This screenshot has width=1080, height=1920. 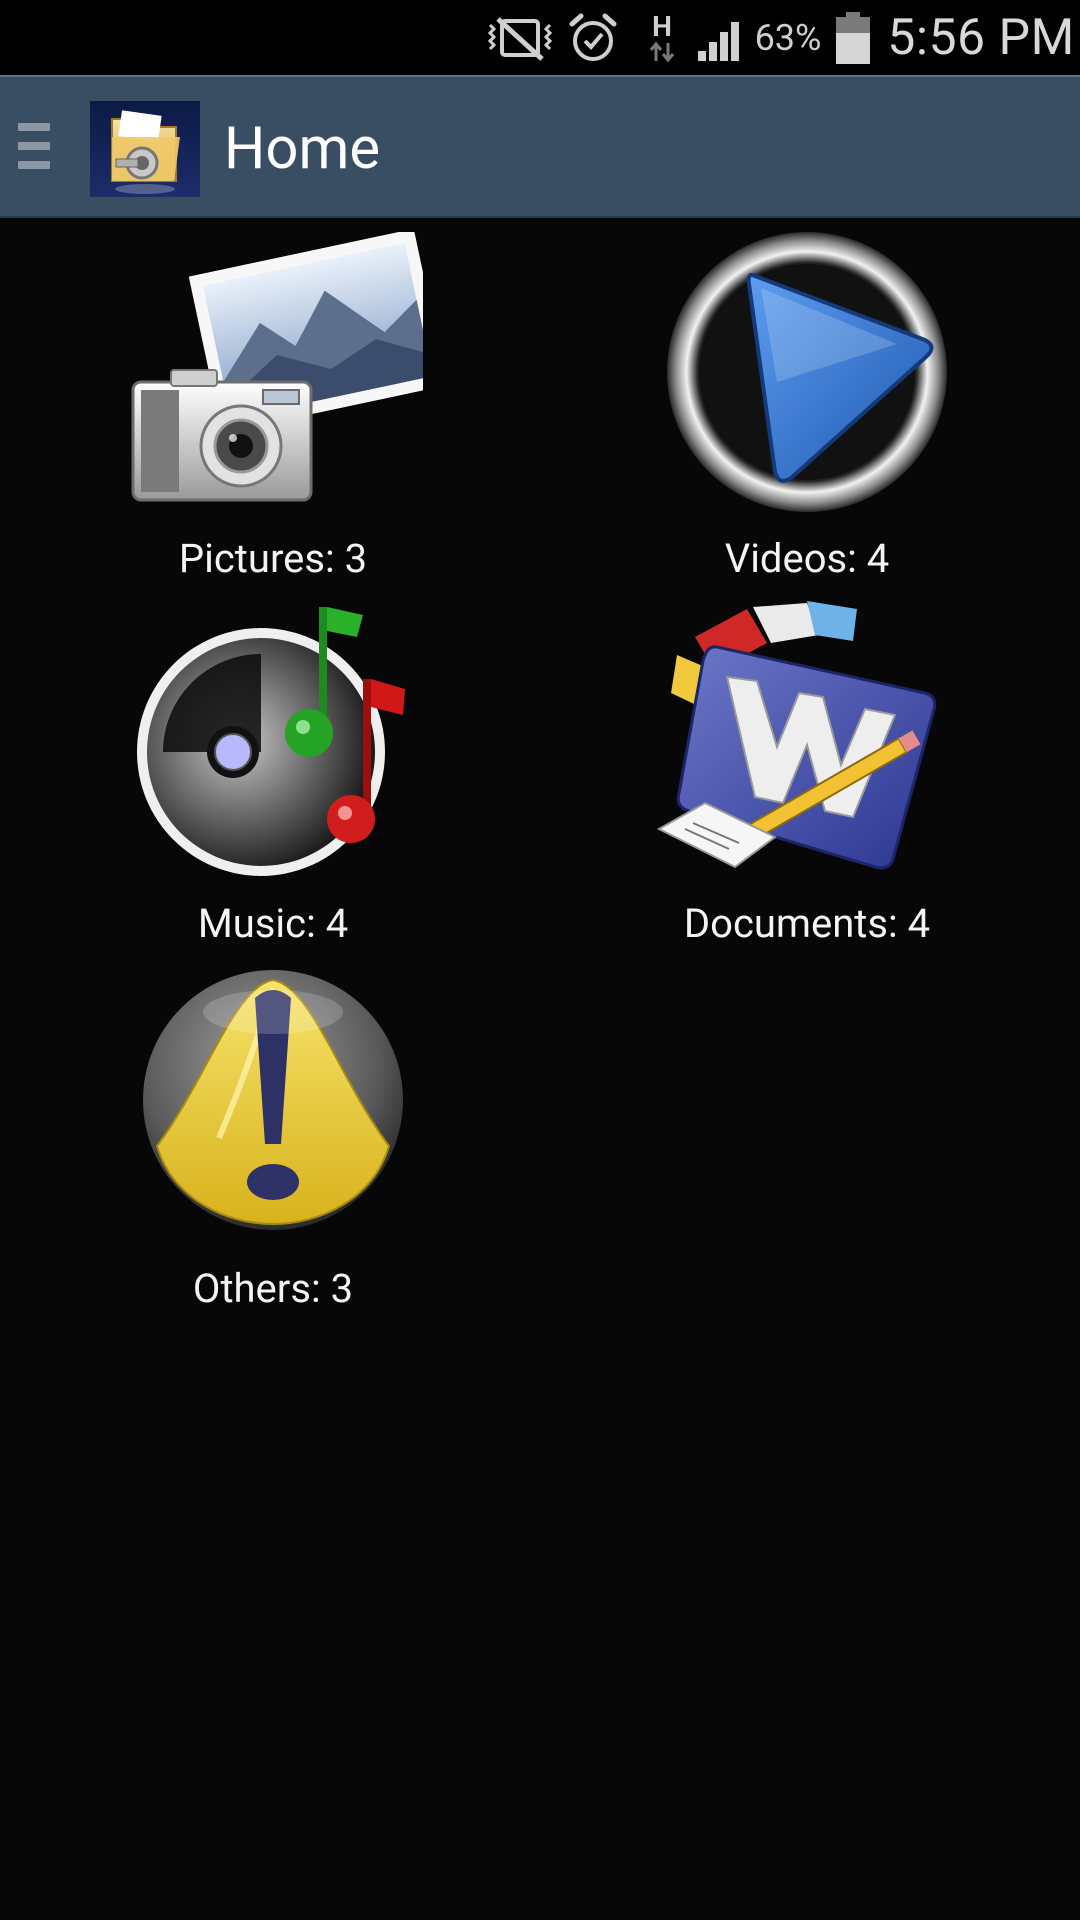 I want to click on hsdpa-icon: H, so click(x=662, y=37).